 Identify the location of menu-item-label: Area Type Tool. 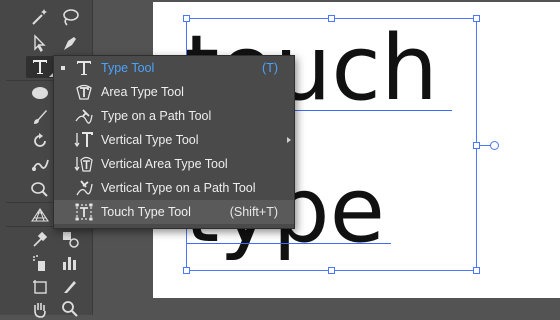
(142, 92).